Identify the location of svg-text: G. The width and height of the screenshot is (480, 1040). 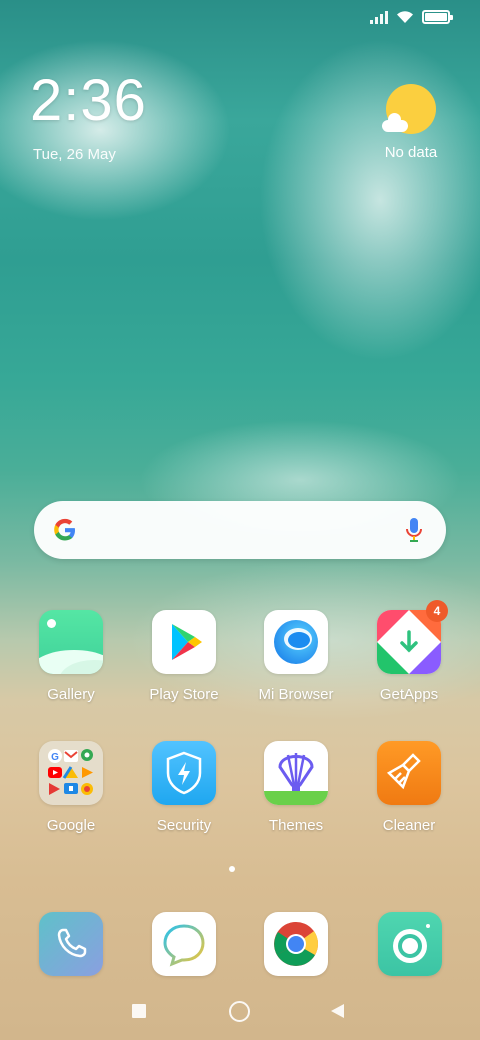
(55, 757).